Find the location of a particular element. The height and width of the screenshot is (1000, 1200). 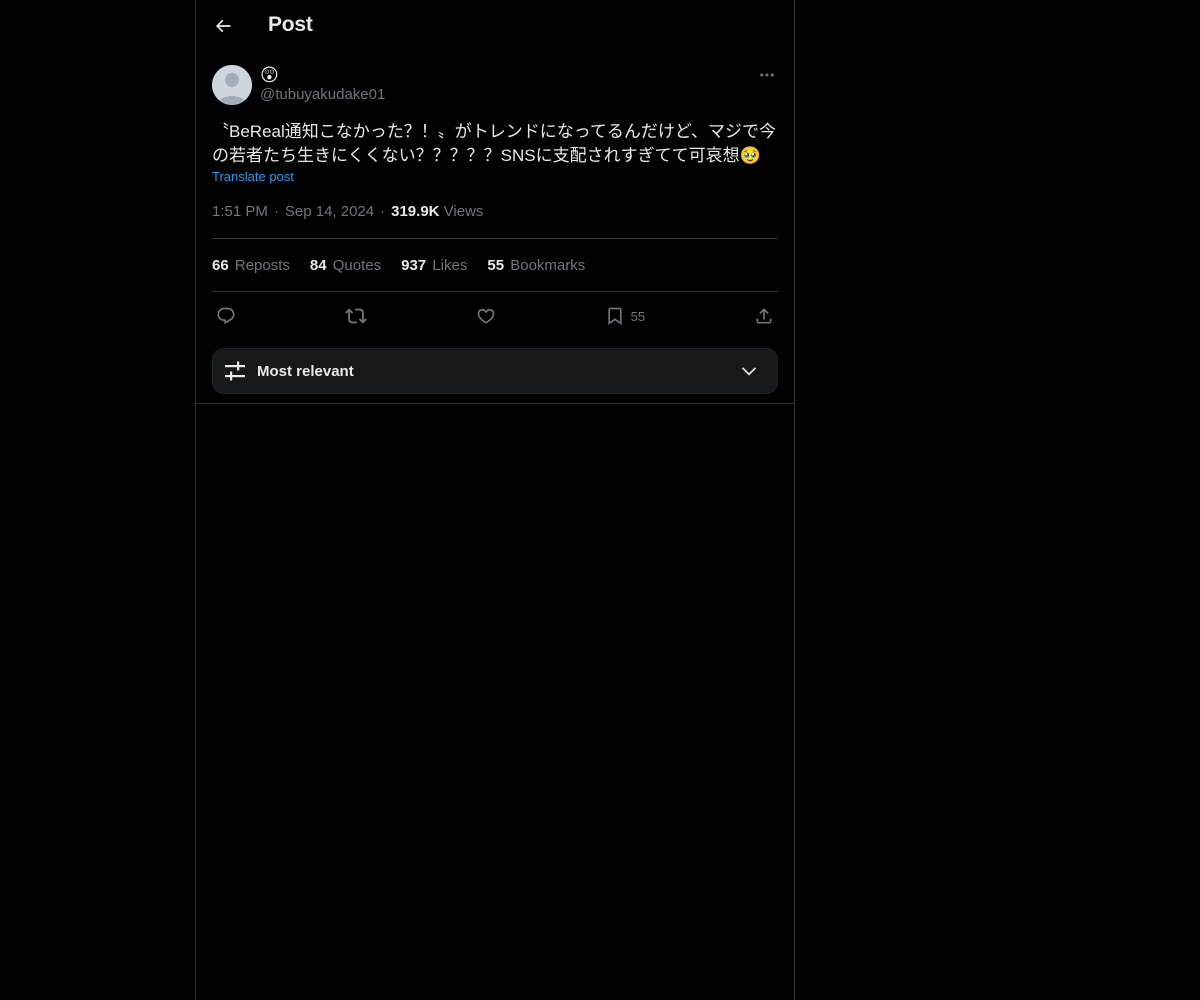

sliders-icon is located at coordinates (235, 371).